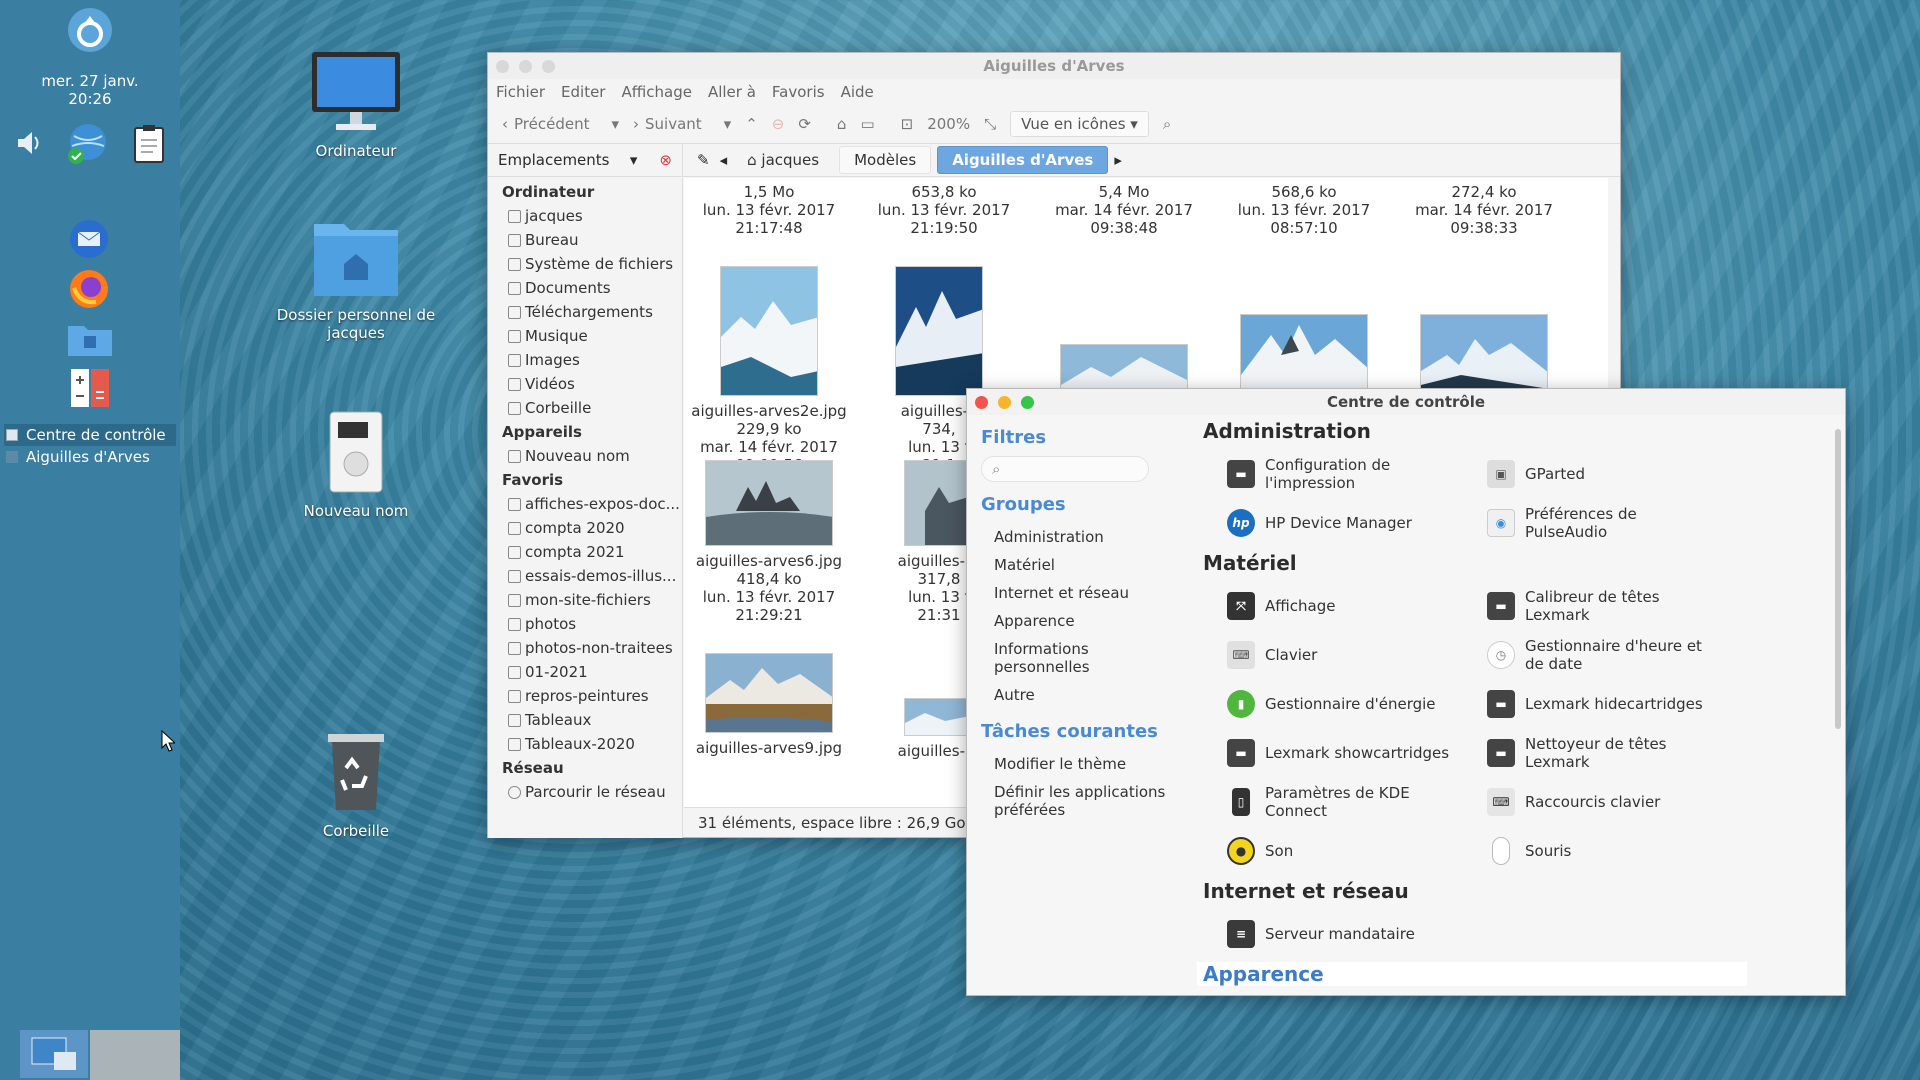 The height and width of the screenshot is (1080, 1920). Describe the element at coordinates (585, 792) in the screenshot. I see `sidebar-item-network: Parcourir le réseau` at that location.